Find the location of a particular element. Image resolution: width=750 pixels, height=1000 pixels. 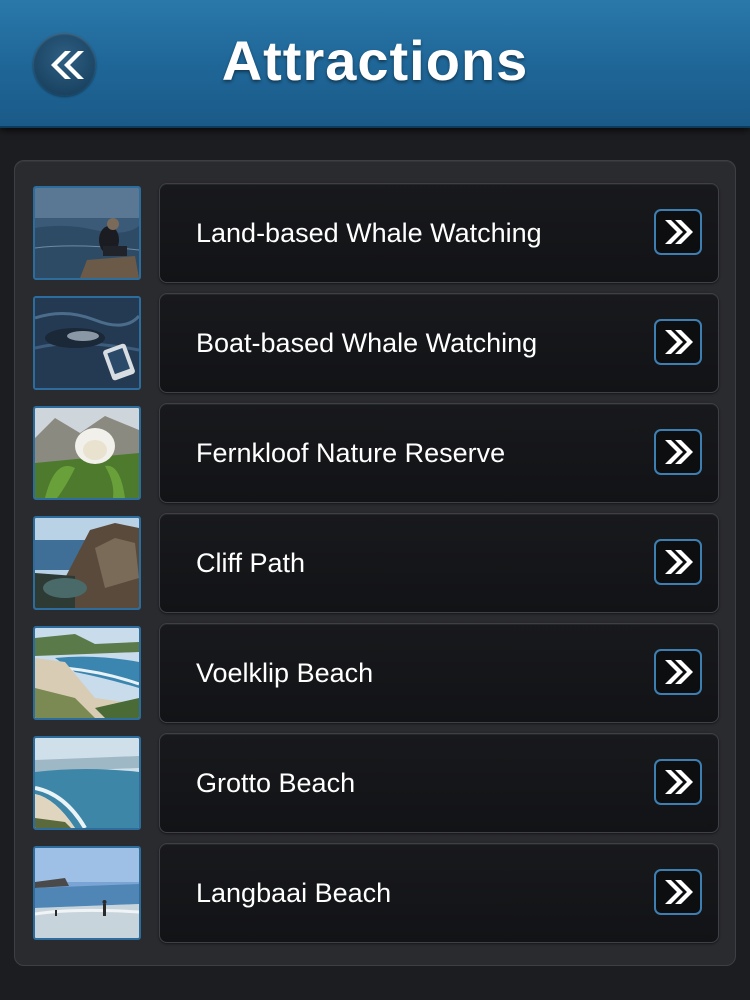

attraction-label: Cliff Path is located at coordinates (251, 563).